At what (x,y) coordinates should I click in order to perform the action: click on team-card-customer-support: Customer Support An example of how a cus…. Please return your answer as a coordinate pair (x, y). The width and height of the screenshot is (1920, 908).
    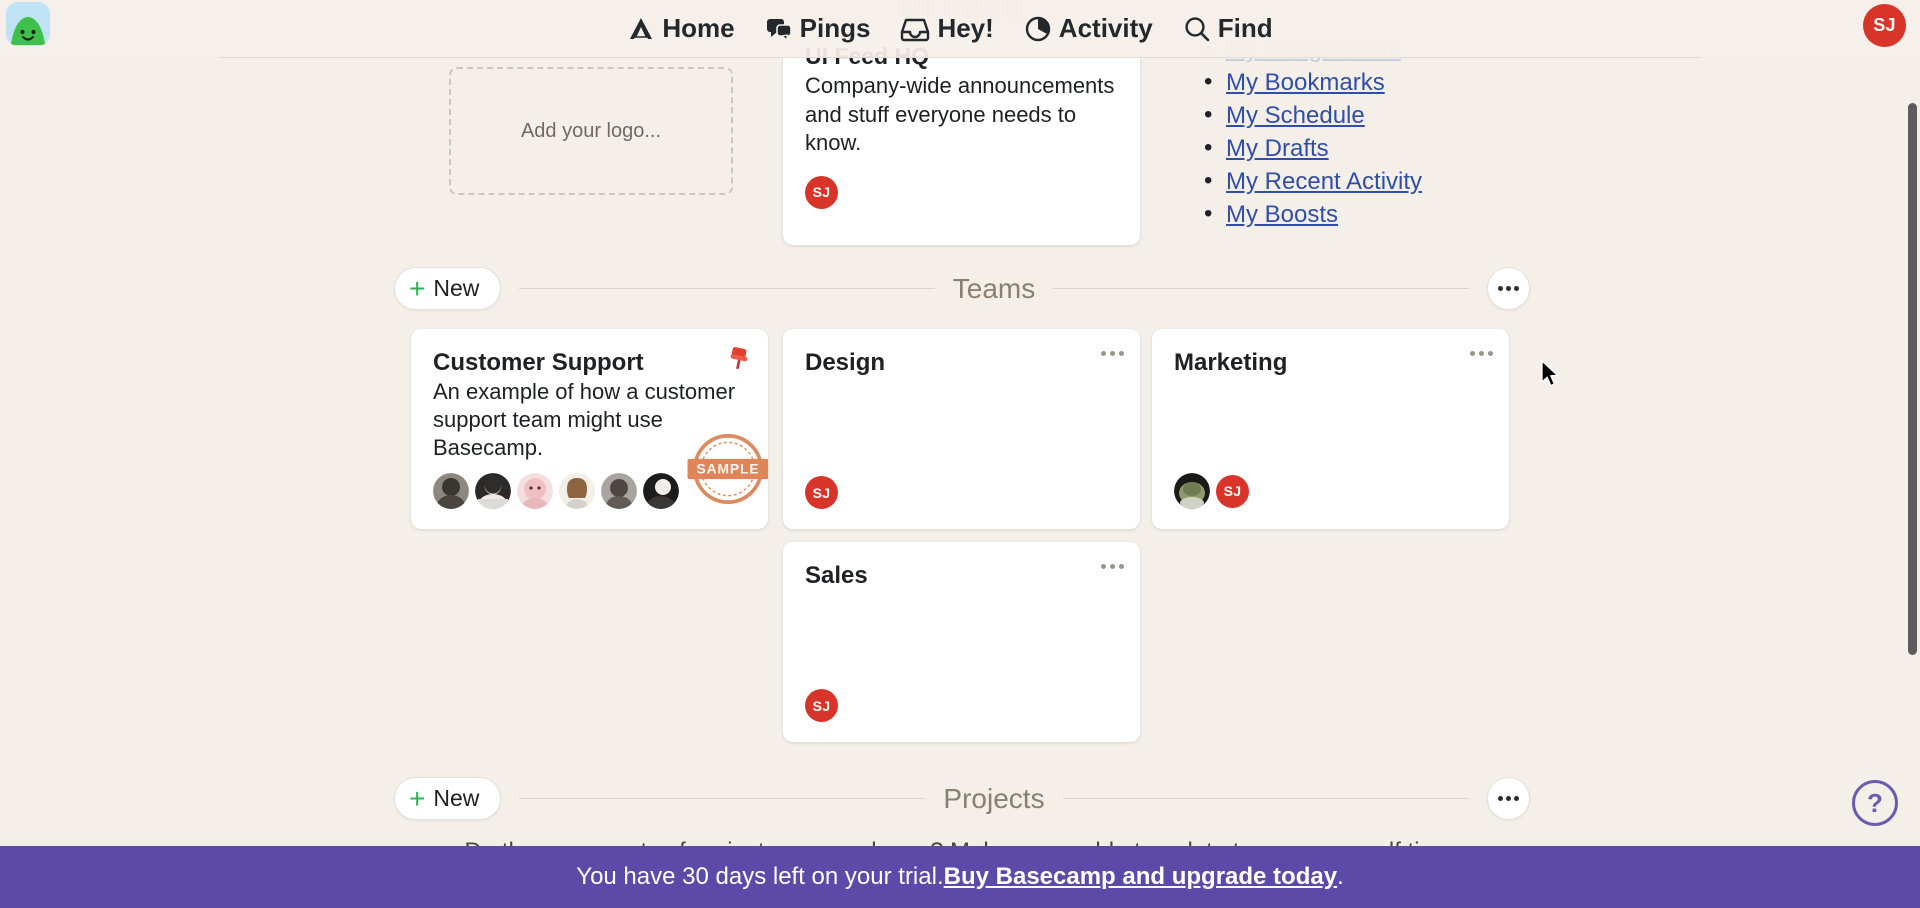
    Looking at the image, I should click on (589, 429).